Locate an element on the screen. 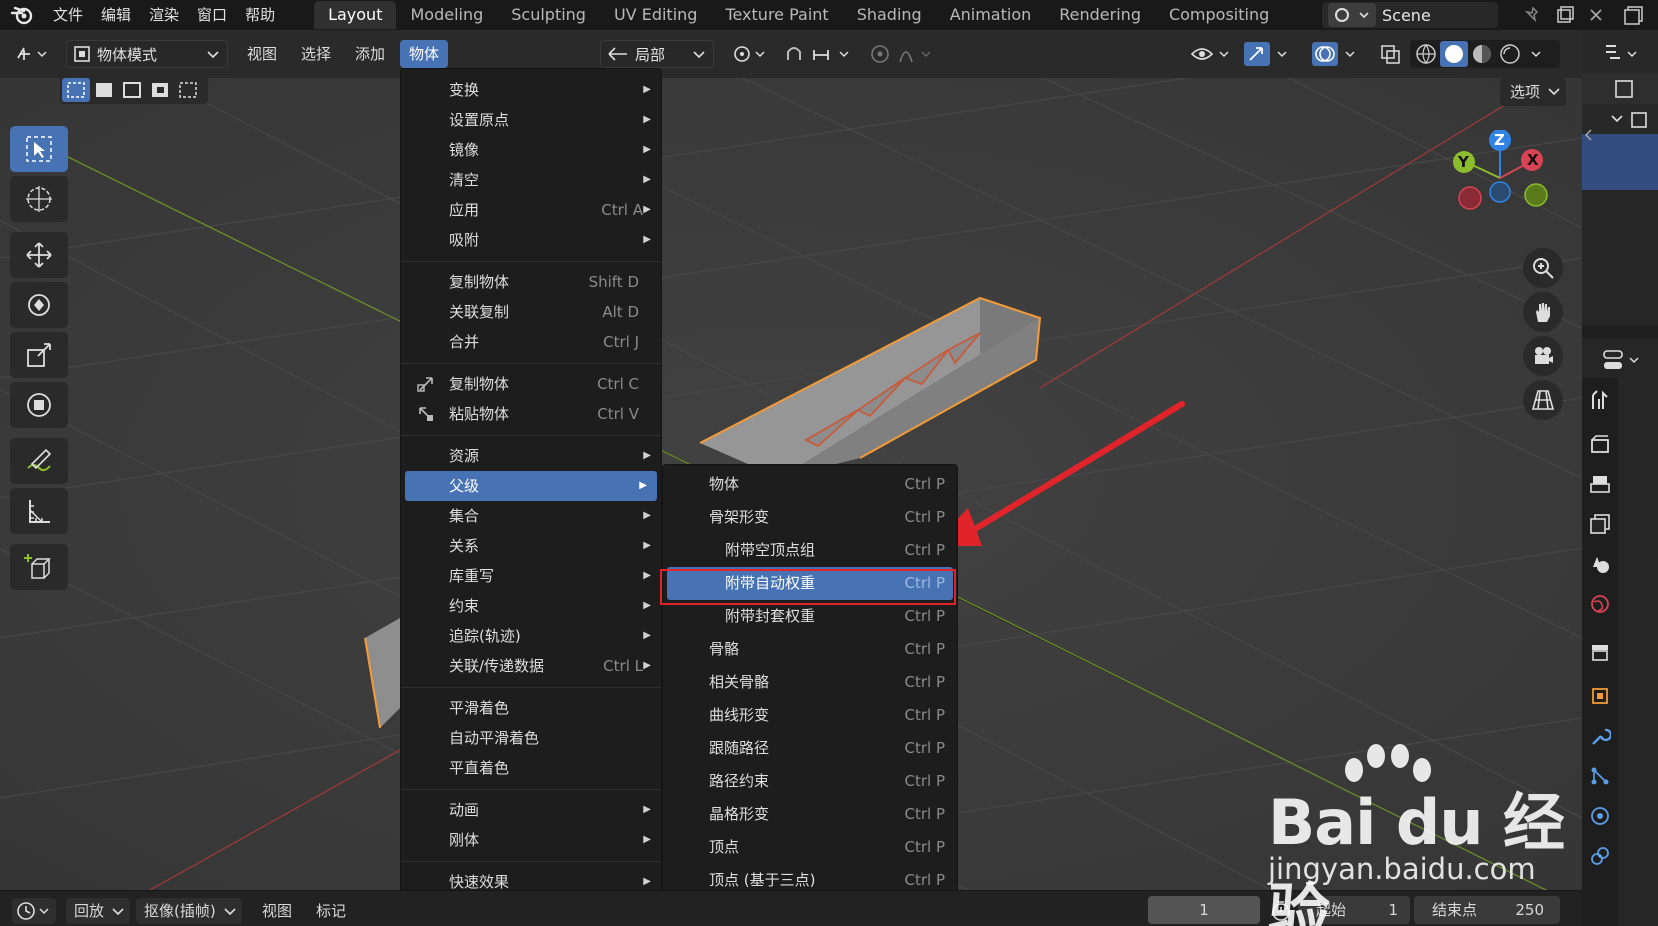 The image size is (1658, 926). tool-properties-icon is located at coordinates (1600, 400).